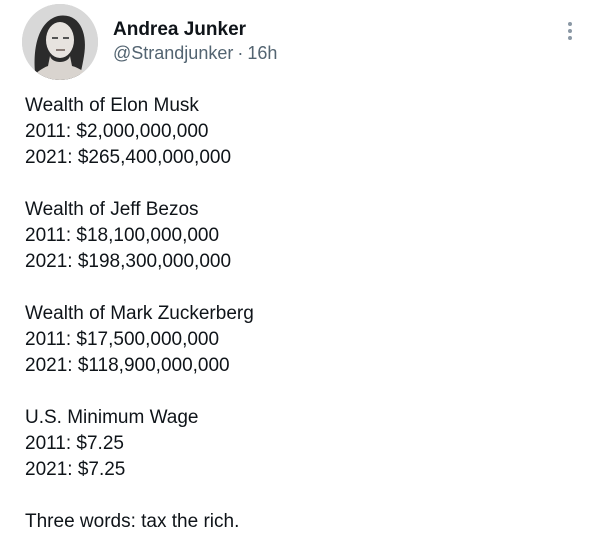  I want to click on tweet-timestamp: 16h, so click(262, 53).